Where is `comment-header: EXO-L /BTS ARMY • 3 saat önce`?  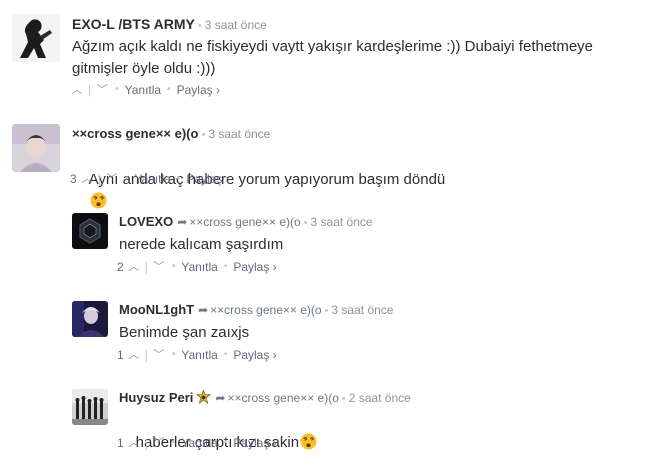
comment-header: EXO-L /BTS ARMY • 3 saat önce is located at coordinates (169, 25).